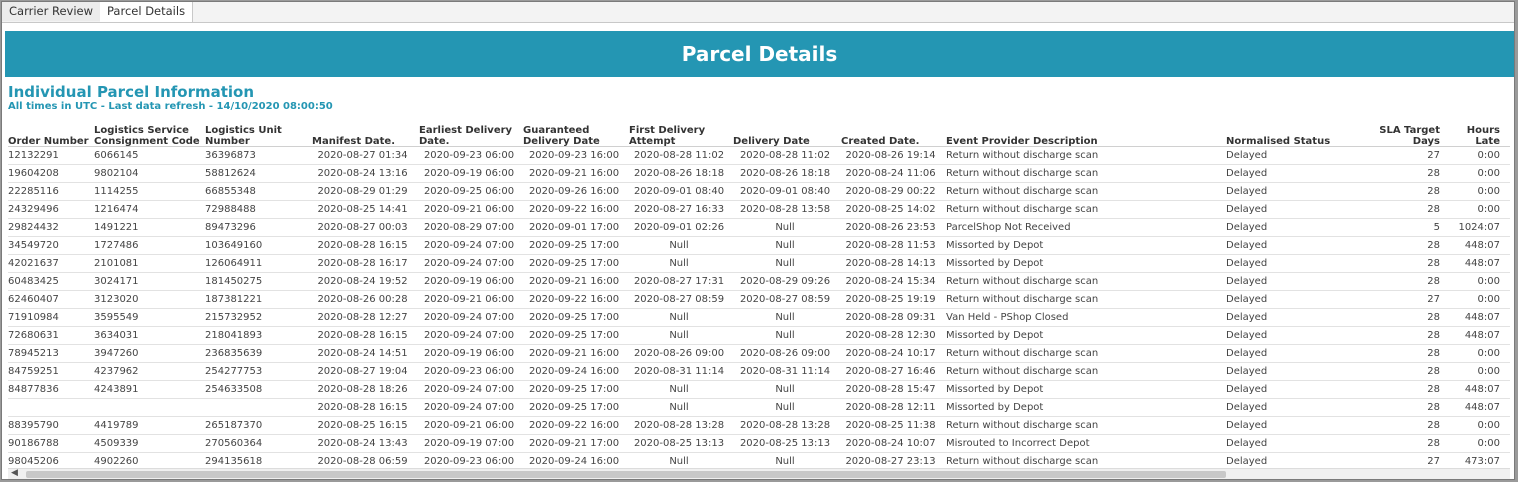 The image size is (1518, 482). What do you see at coordinates (52, 11) in the screenshot?
I see `tab-carrier-review: Carrier Review` at bounding box center [52, 11].